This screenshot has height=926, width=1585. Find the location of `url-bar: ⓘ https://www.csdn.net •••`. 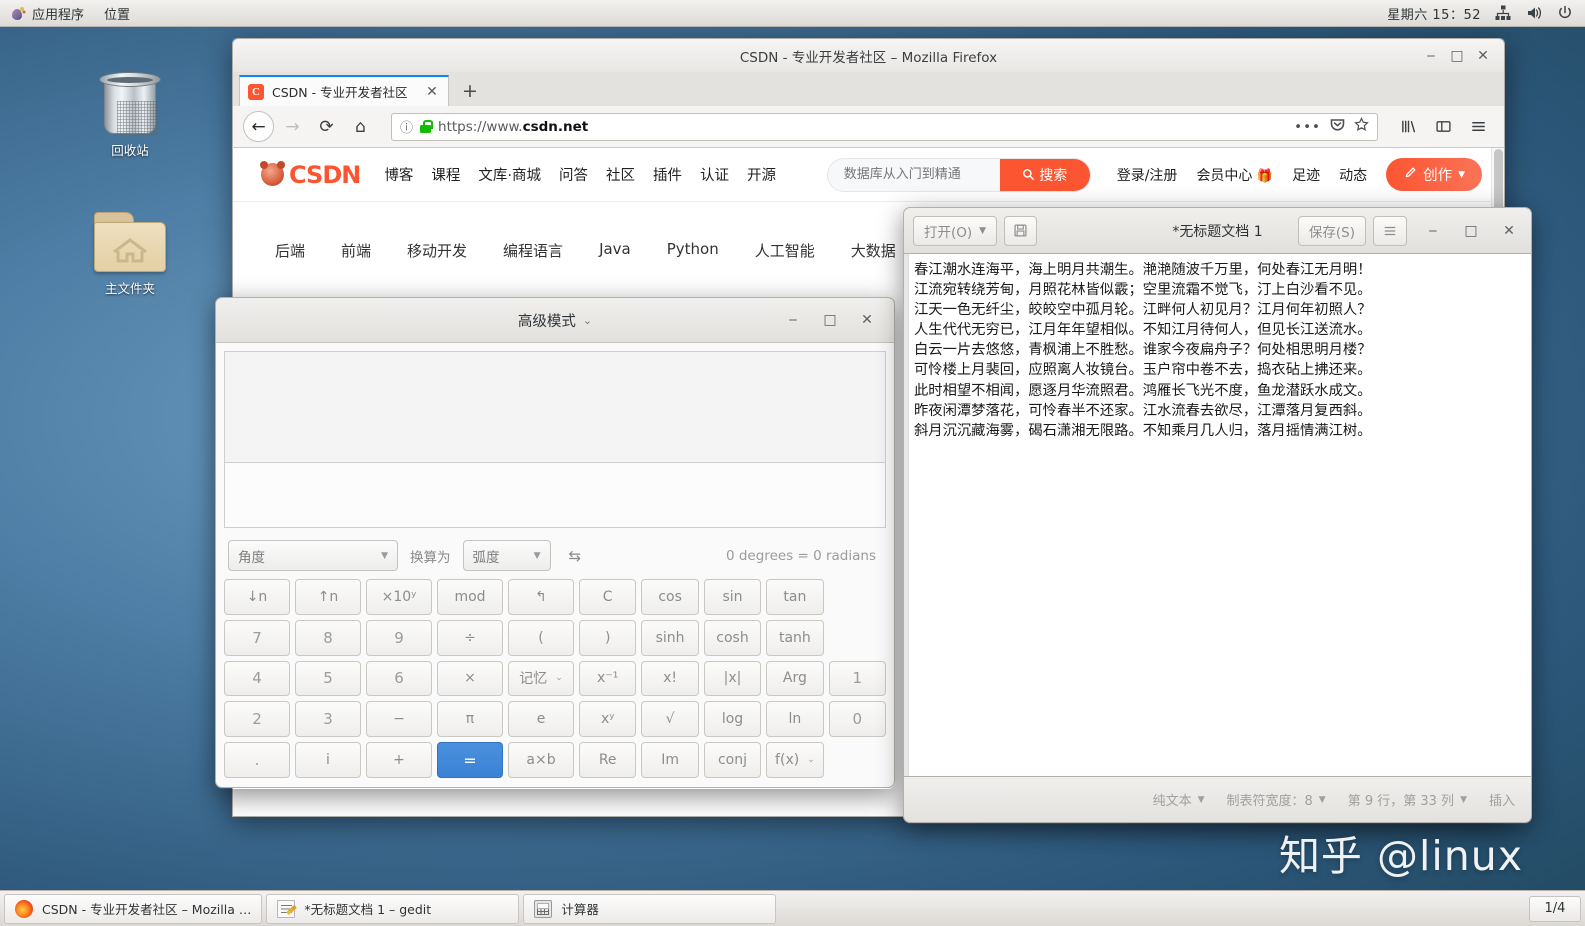

url-bar: ⓘ https://www.csdn.net ••• is located at coordinates (884, 126).